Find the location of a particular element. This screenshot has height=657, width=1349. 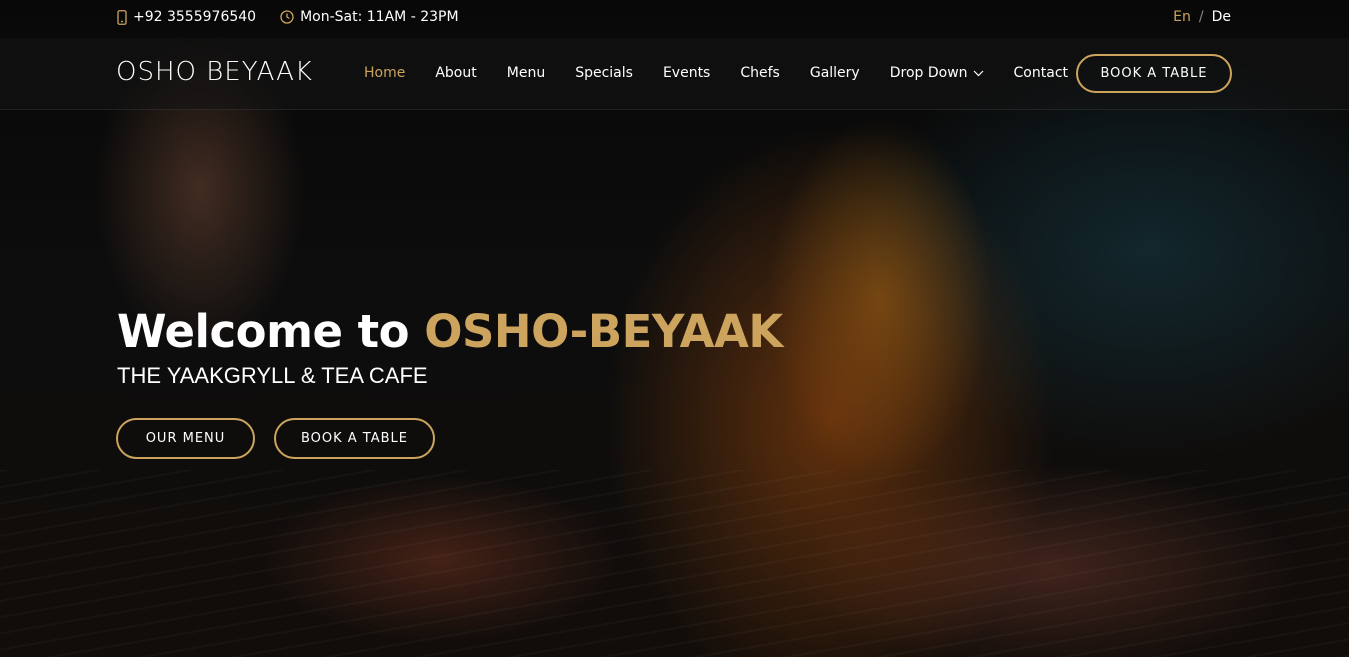

hero-title-prefix: Welcome to is located at coordinates (271, 331).